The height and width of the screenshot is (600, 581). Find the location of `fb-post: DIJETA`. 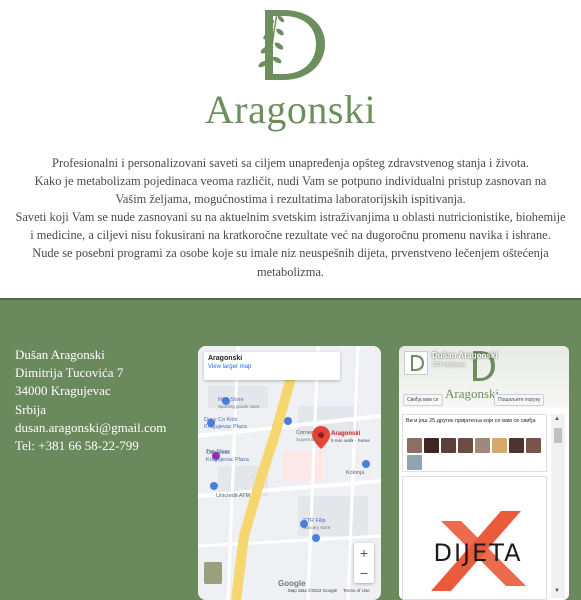

fb-post: DIJETA is located at coordinates (474, 538).